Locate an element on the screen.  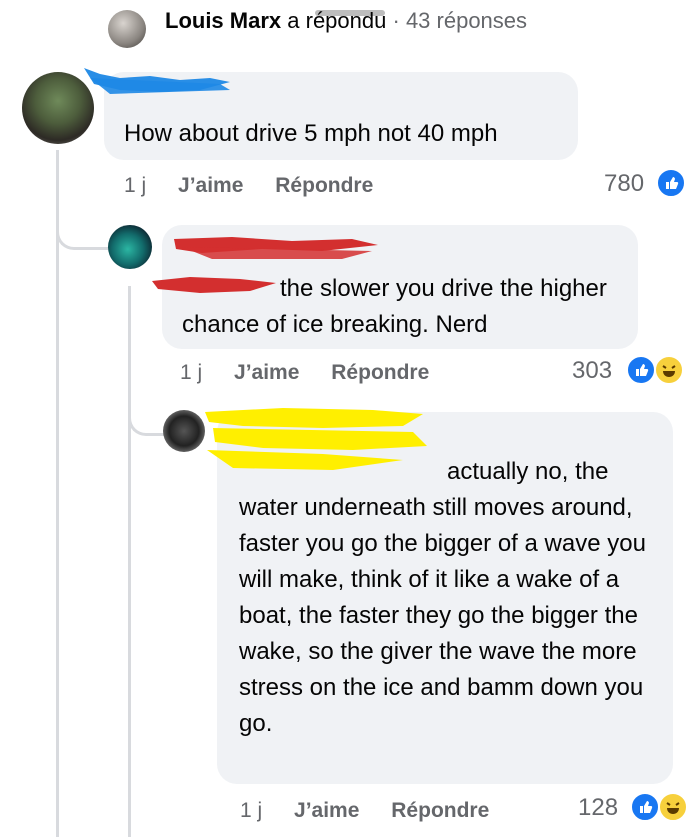
header-verb: a répondu is located at coordinates (337, 20).